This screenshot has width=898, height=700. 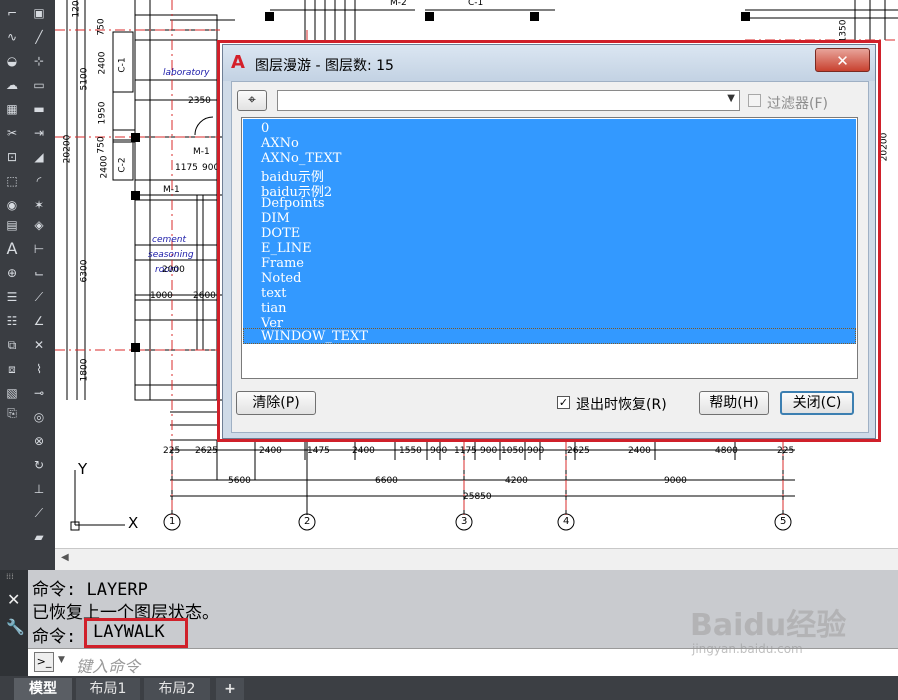 I want to click on select-icon: ▣, so click(x=39, y=13).